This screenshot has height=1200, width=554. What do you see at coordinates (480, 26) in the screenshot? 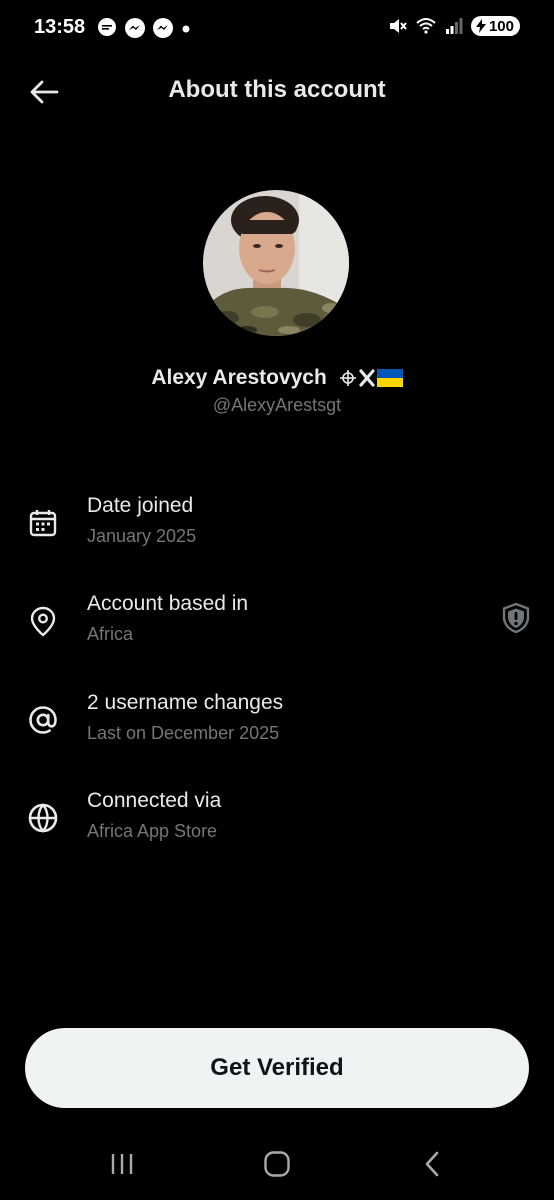
I see `charging-bolt-icon` at bounding box center [480, 26].